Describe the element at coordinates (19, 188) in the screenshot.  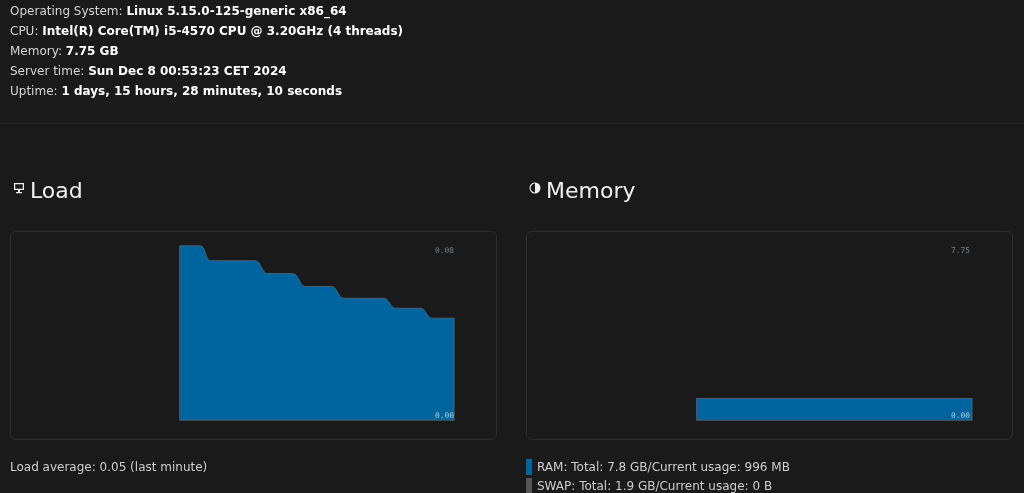
I see `monitor-icon` at that location.